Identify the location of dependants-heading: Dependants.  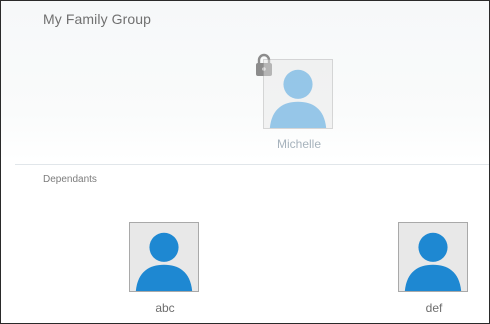
(70, 179).